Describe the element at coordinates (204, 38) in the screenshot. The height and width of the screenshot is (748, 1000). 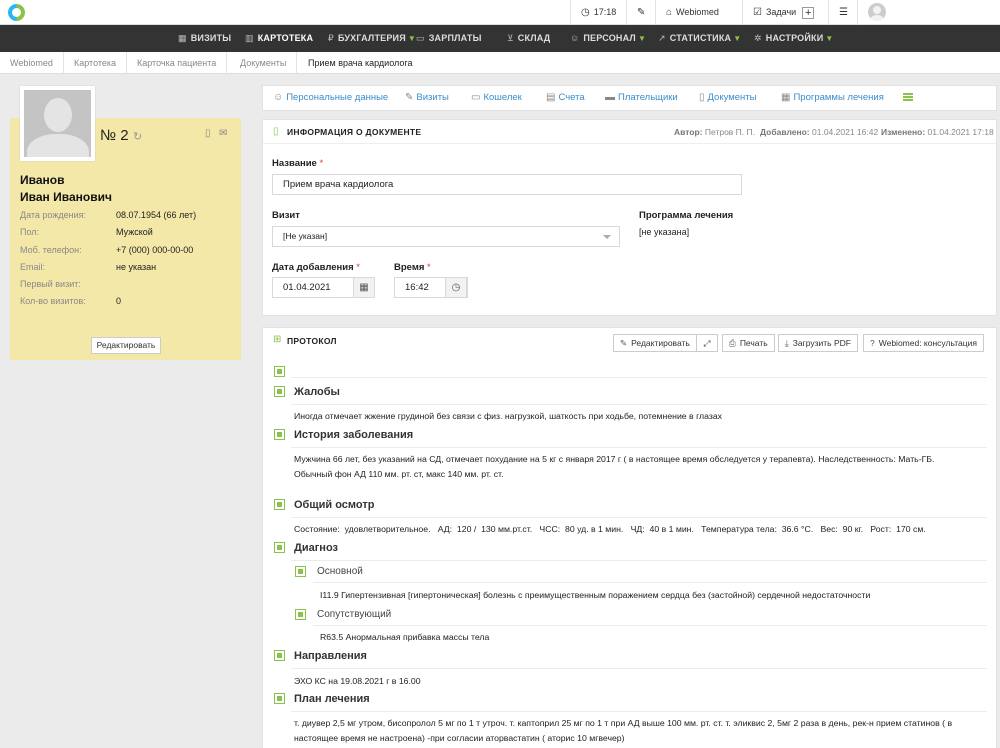
I see `nav-visits: ▦ ВИЗИТЫ` at that location.